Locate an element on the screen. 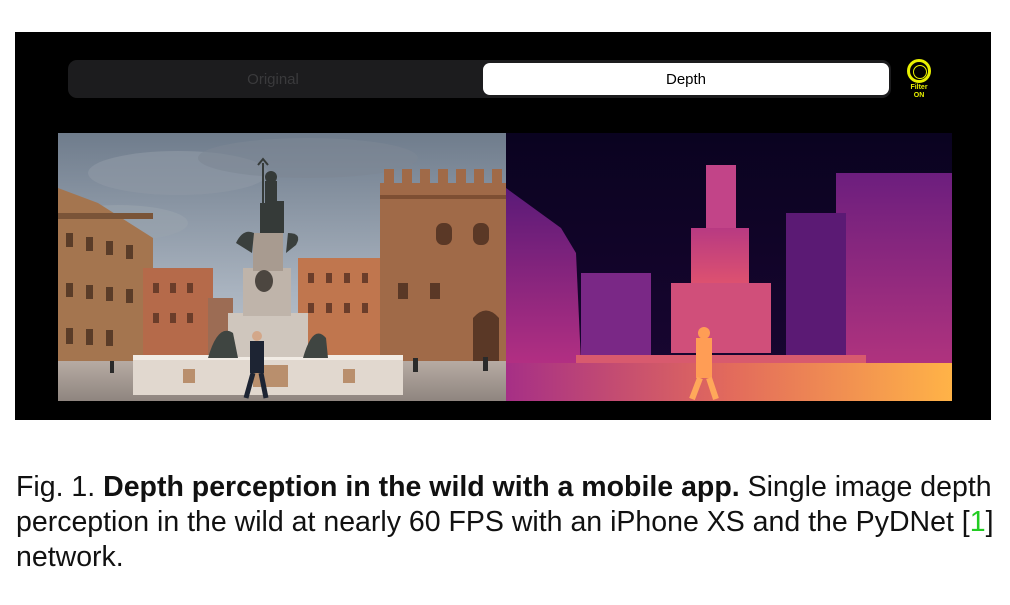  filter-toggle-button: Filter ON is located at coordinates (919, 79).